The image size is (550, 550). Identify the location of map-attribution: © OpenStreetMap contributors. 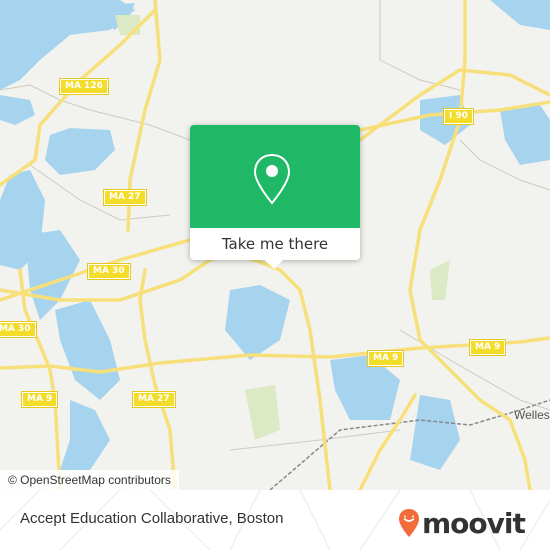
(89, 480).